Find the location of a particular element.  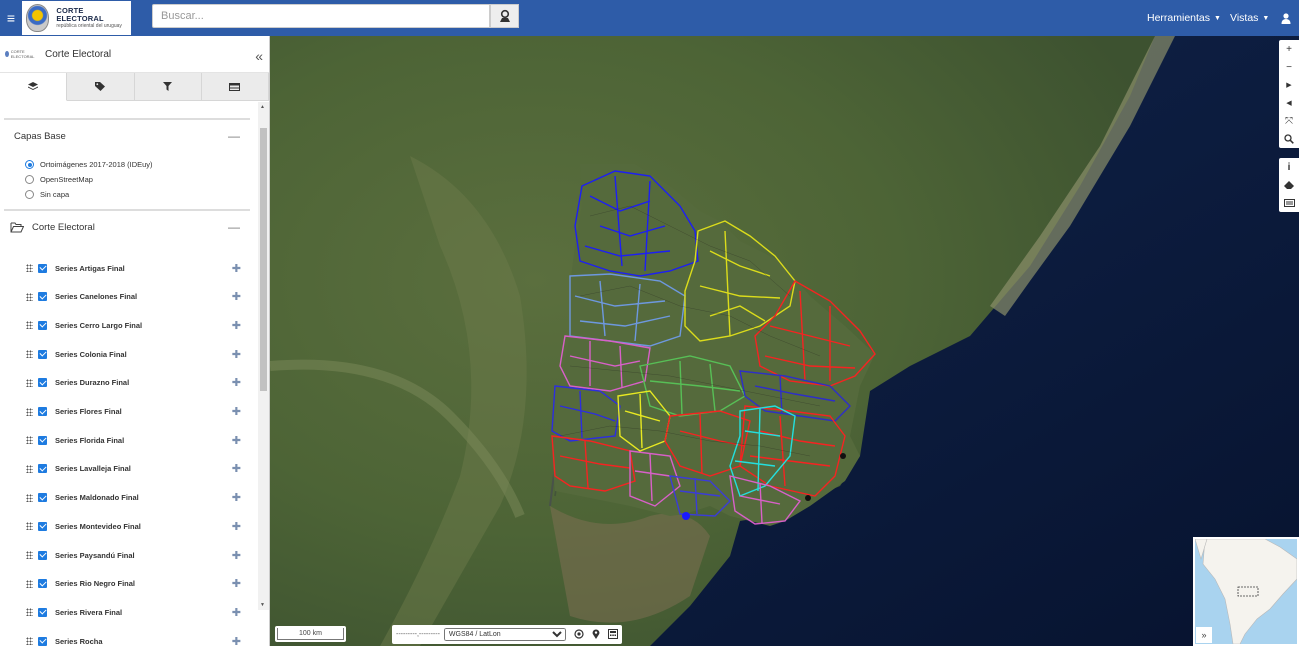

base-layer-option-osm: OpenStreetMap is located at coordinates (59, 179).